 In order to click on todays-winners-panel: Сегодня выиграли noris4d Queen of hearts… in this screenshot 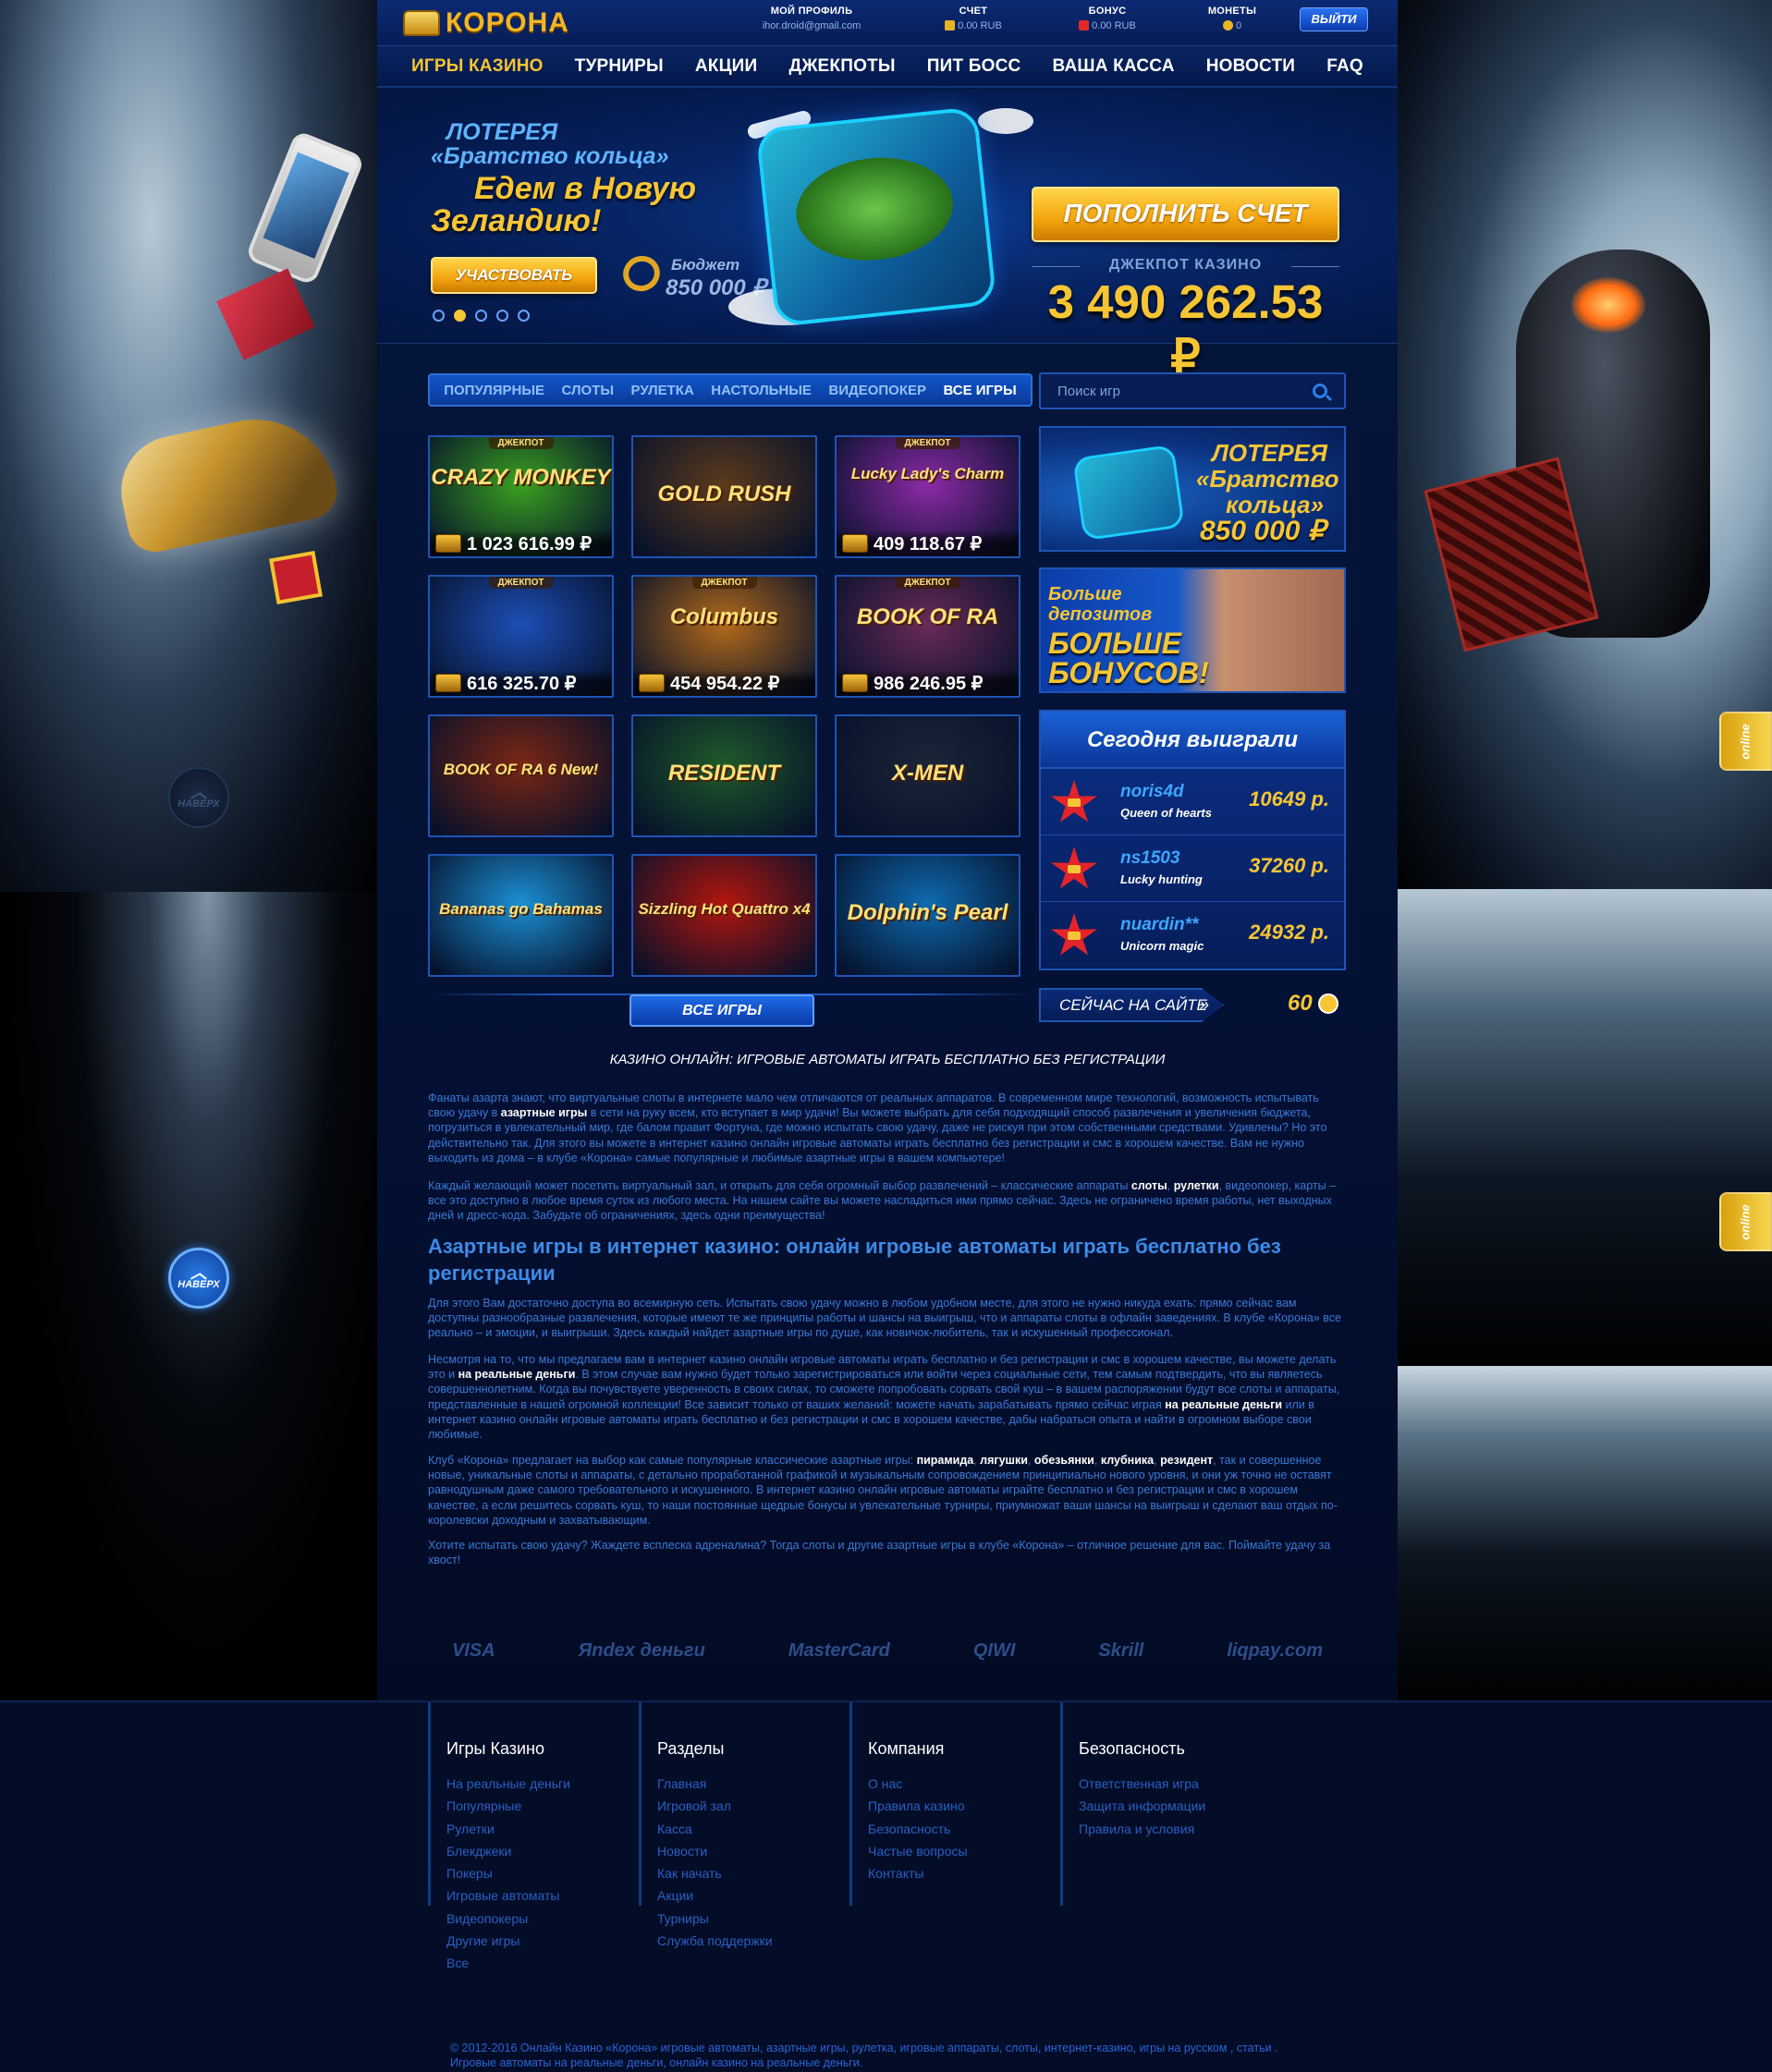, I will do `click(1192, 840)`.